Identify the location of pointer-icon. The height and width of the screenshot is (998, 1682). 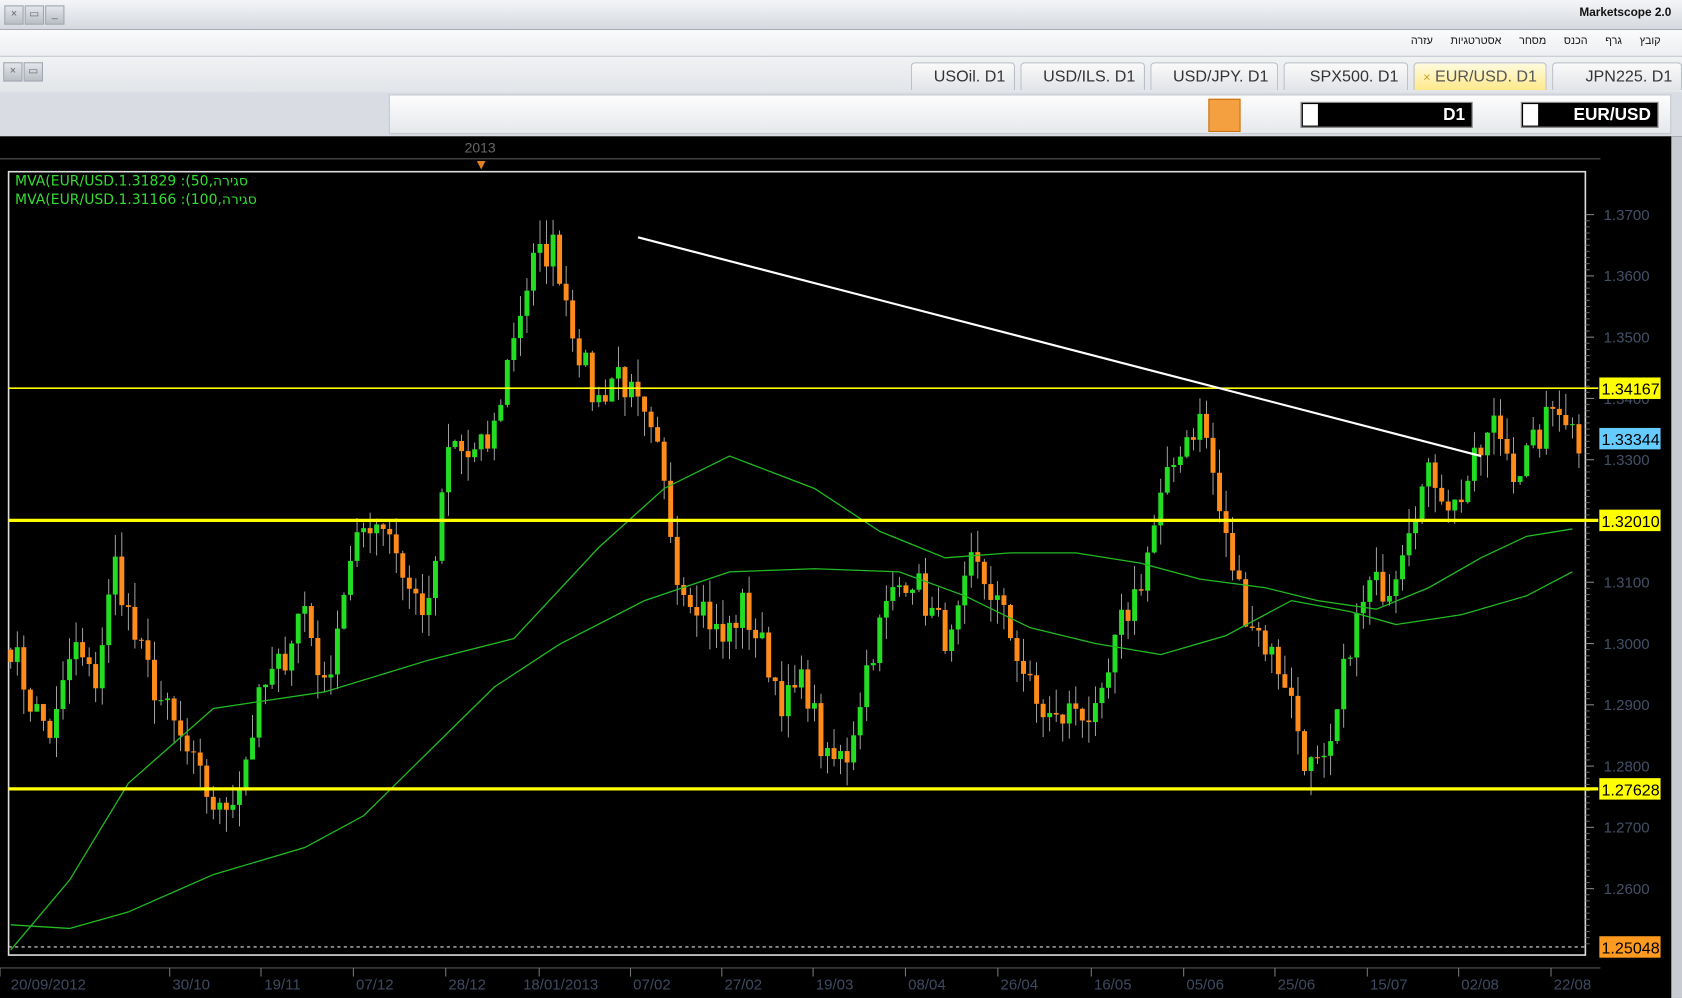
(1077, 113).